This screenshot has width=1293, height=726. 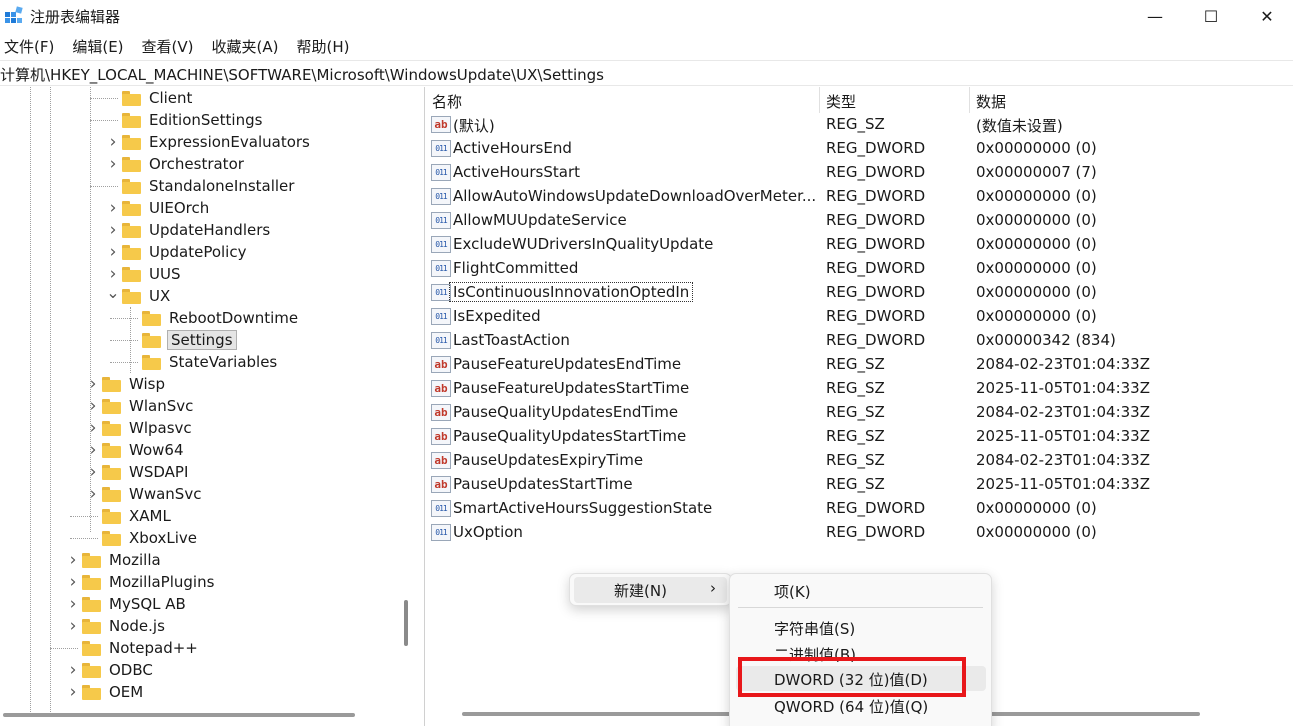 What do you see at coordinates (131, 670) in the screenshot?
I see `tree-item-label: ODBC` at bounding box center [131, 670].